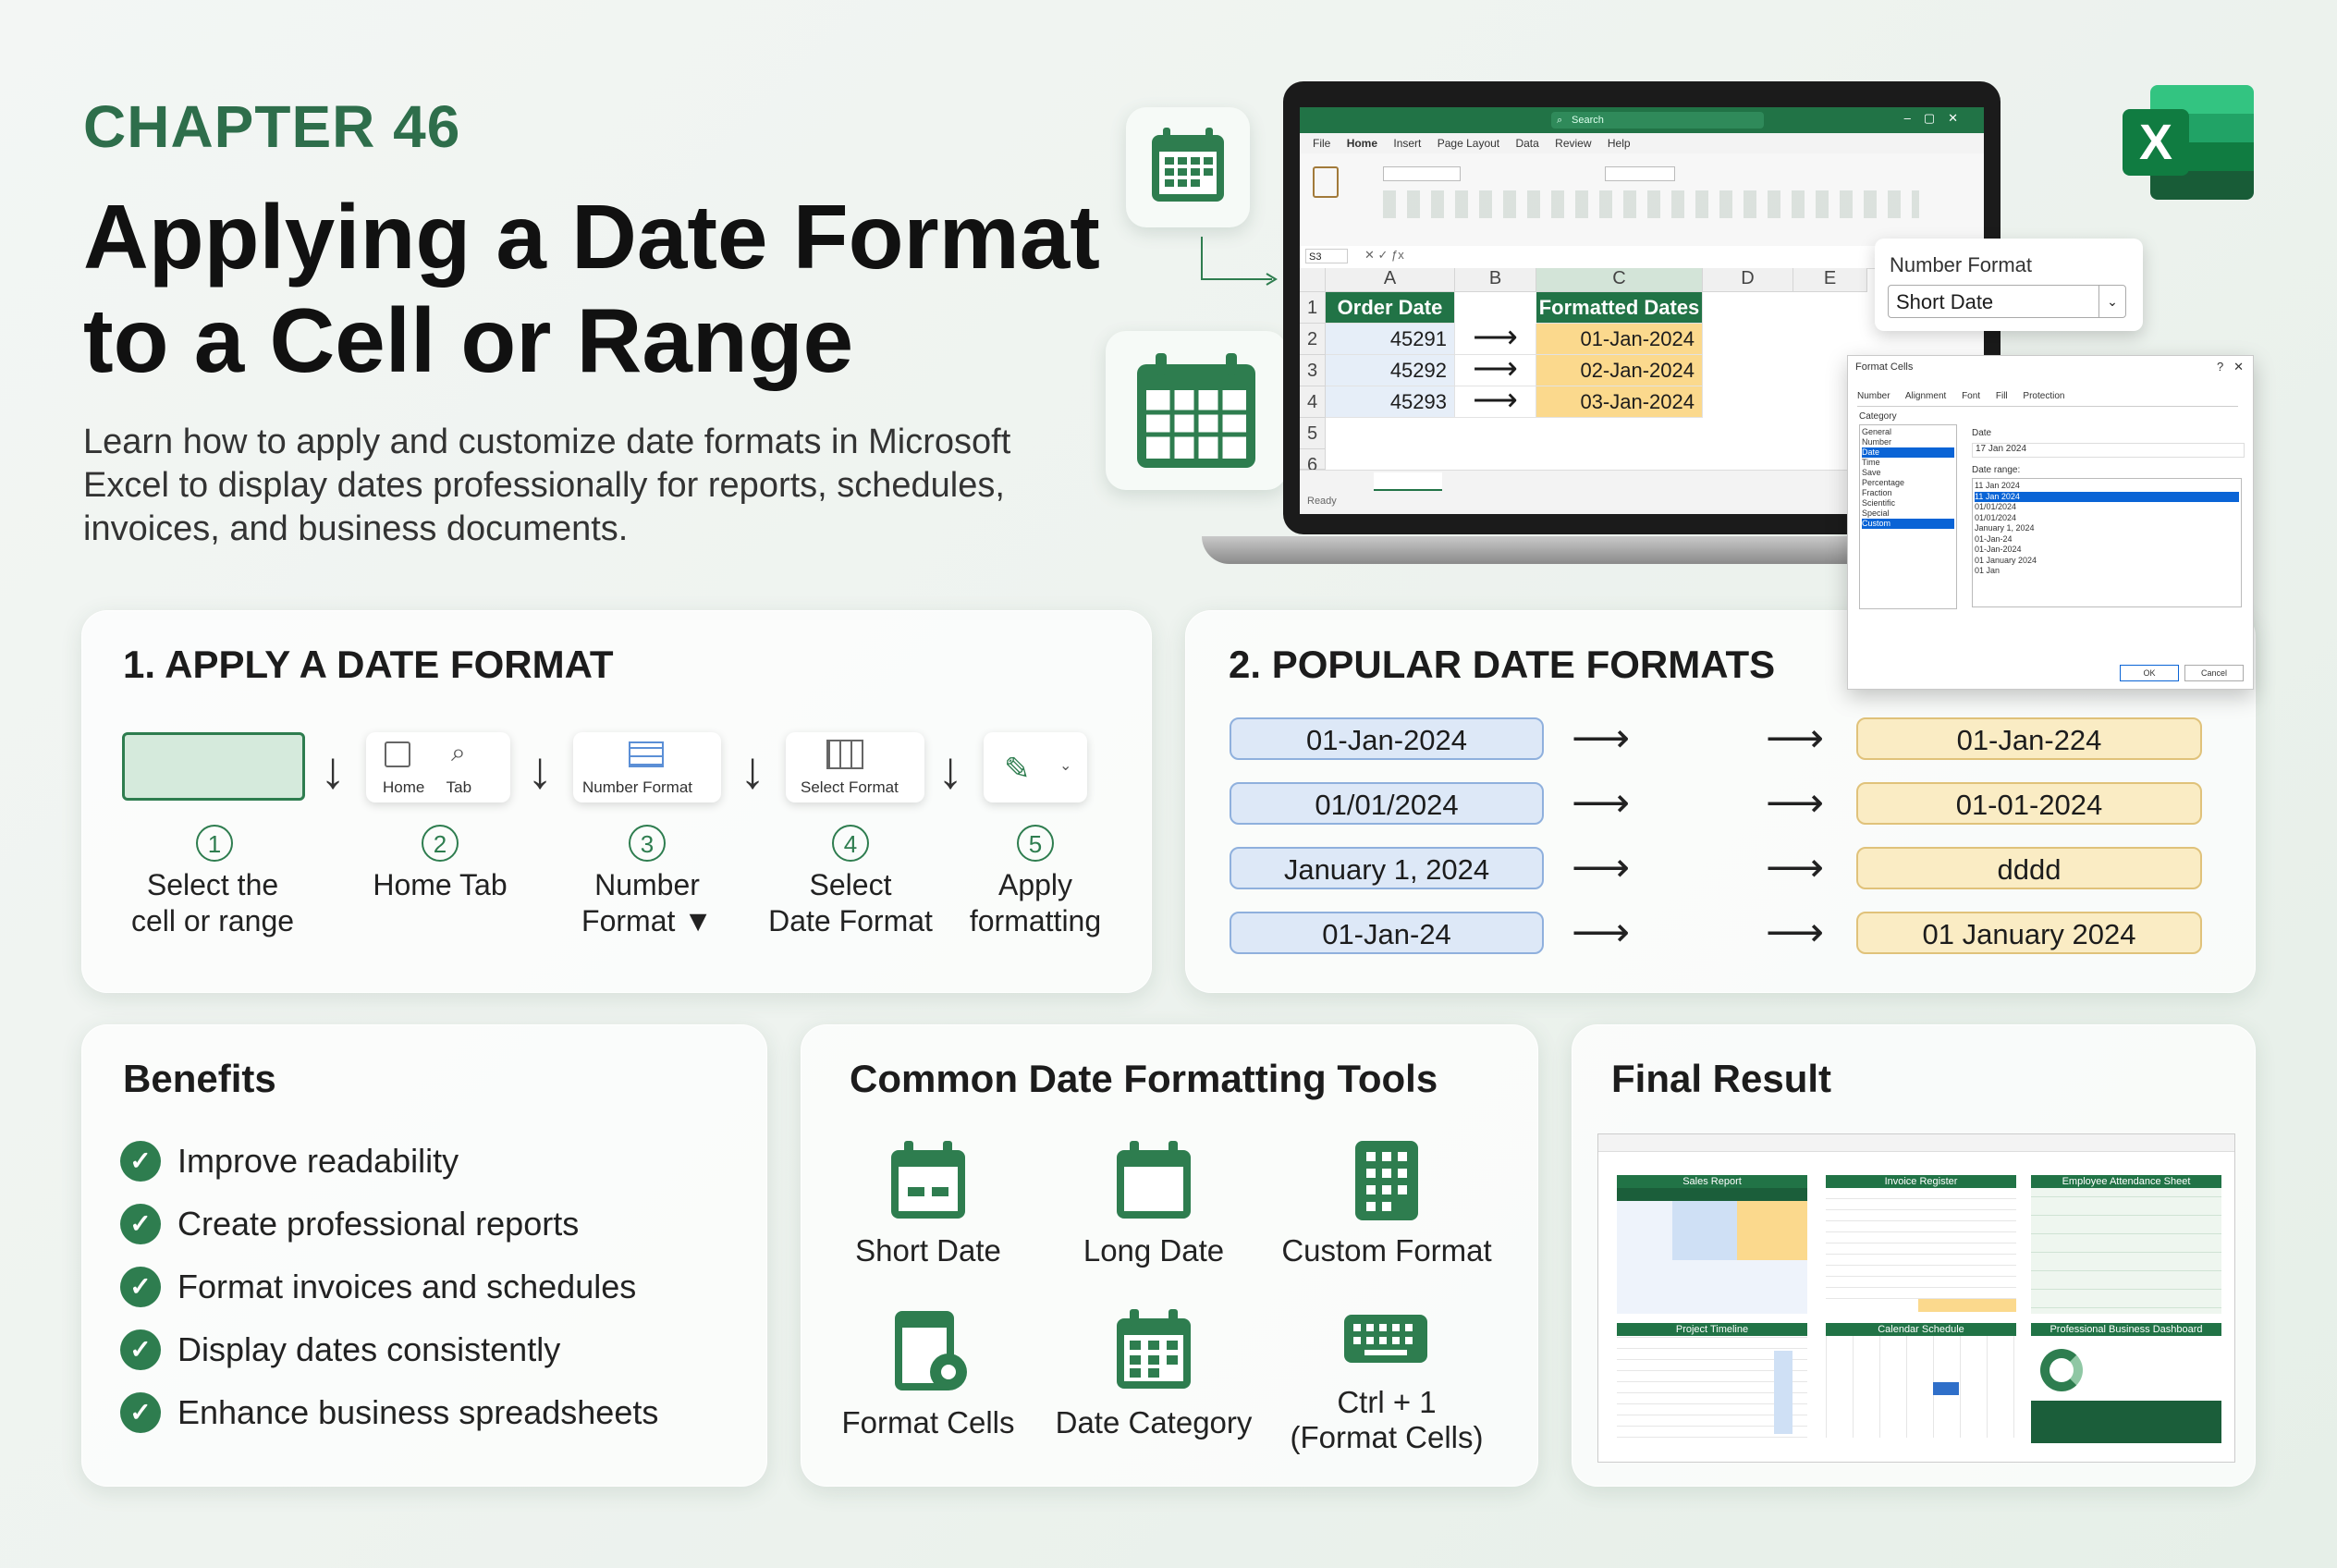 Image resolution: width=2337 pixels, height=1568 pixels. What do you see at coordinates (1925, 396) in the screenshot?
I see `dialog-tab-alignment: Alignment` at bounding box center [1925, 396].